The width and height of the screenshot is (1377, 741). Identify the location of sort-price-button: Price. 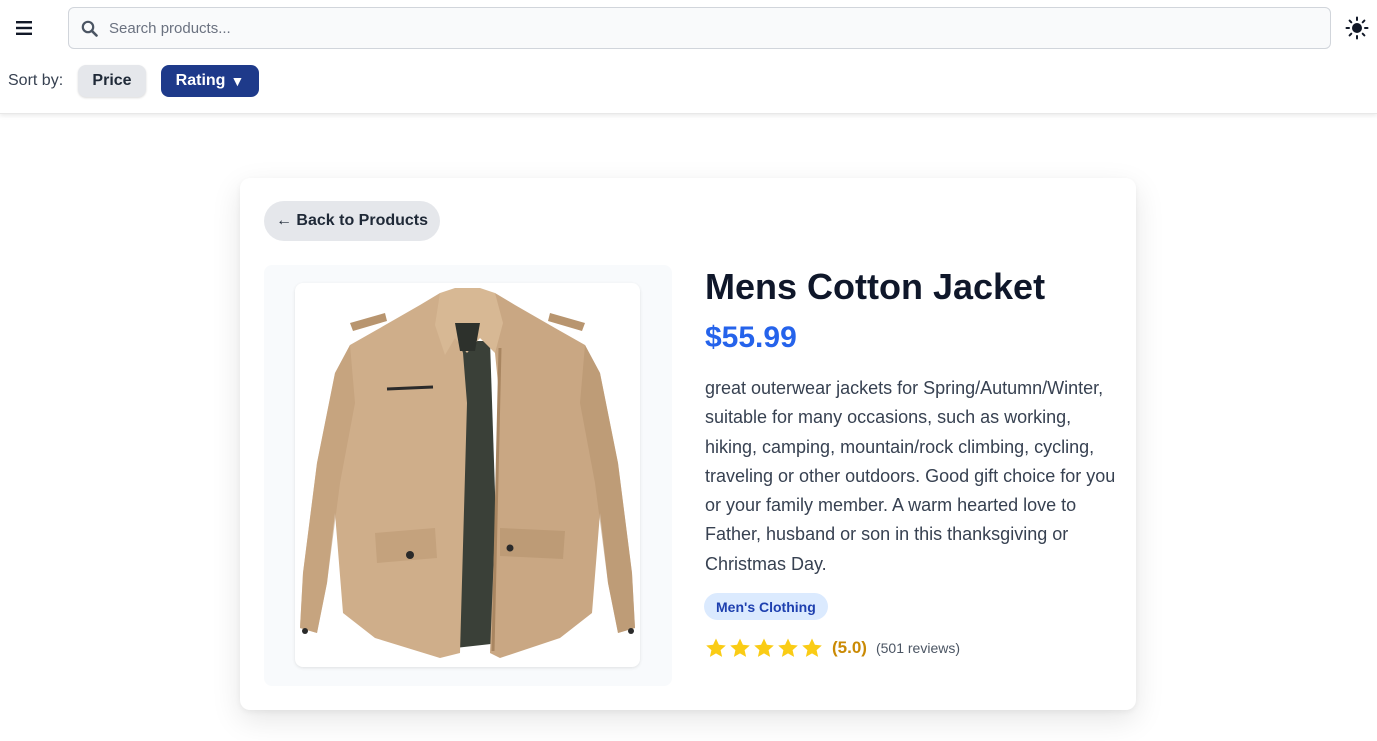
(112, 81).